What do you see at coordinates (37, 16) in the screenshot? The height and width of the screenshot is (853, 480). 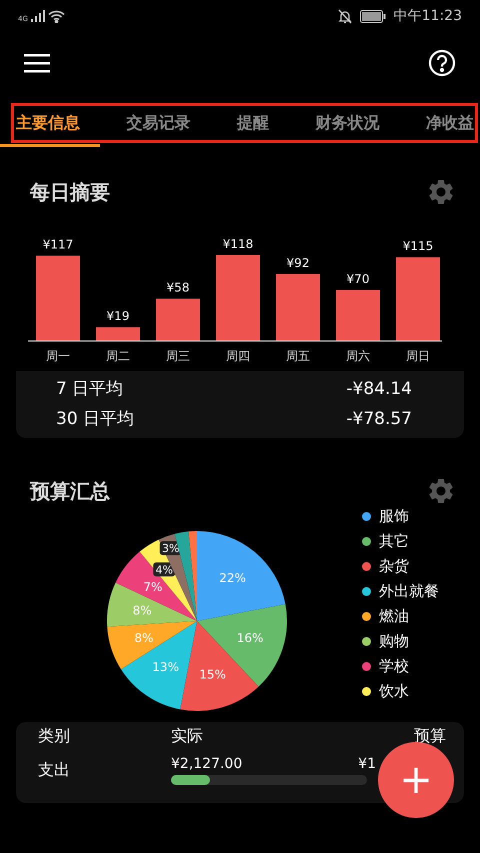 I see `signal-icon` at bounding box center [37, 16].